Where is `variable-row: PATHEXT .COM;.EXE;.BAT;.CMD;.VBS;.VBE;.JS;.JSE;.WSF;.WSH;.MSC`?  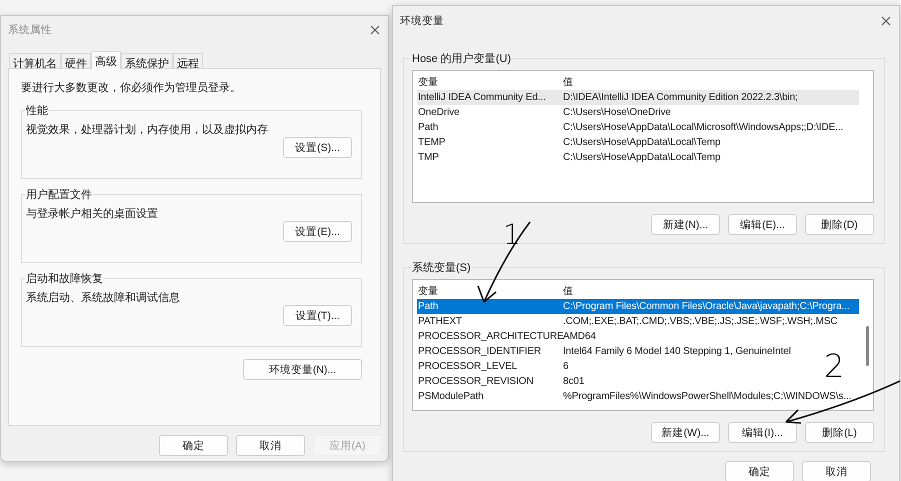 variable-row: PATHEXT .COM;.EXE;.BAT;.CMD;.VBS;.VBE;.JS;.JSE;.WSF;.WSH;.MSC is located at coordinates (627, 321).